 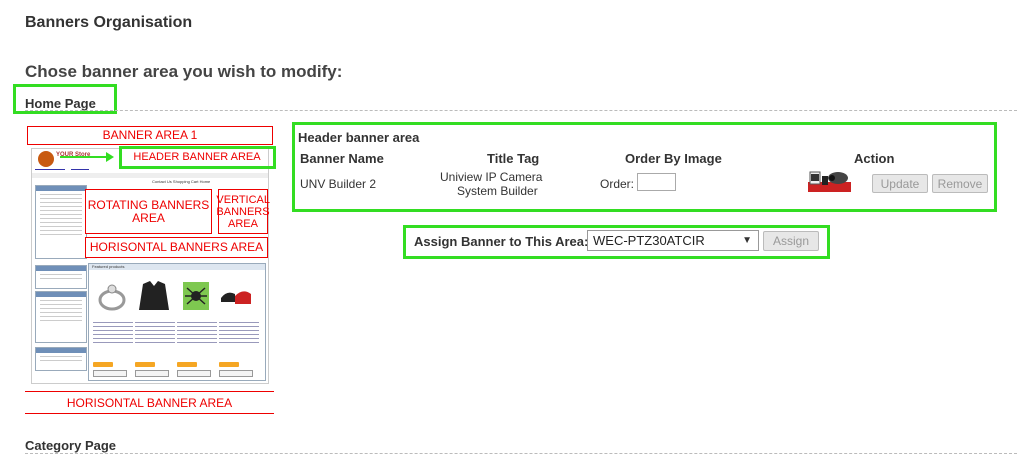 I want to click on dropdown-arrow-icon: ▼, so click(x=747, y=240).